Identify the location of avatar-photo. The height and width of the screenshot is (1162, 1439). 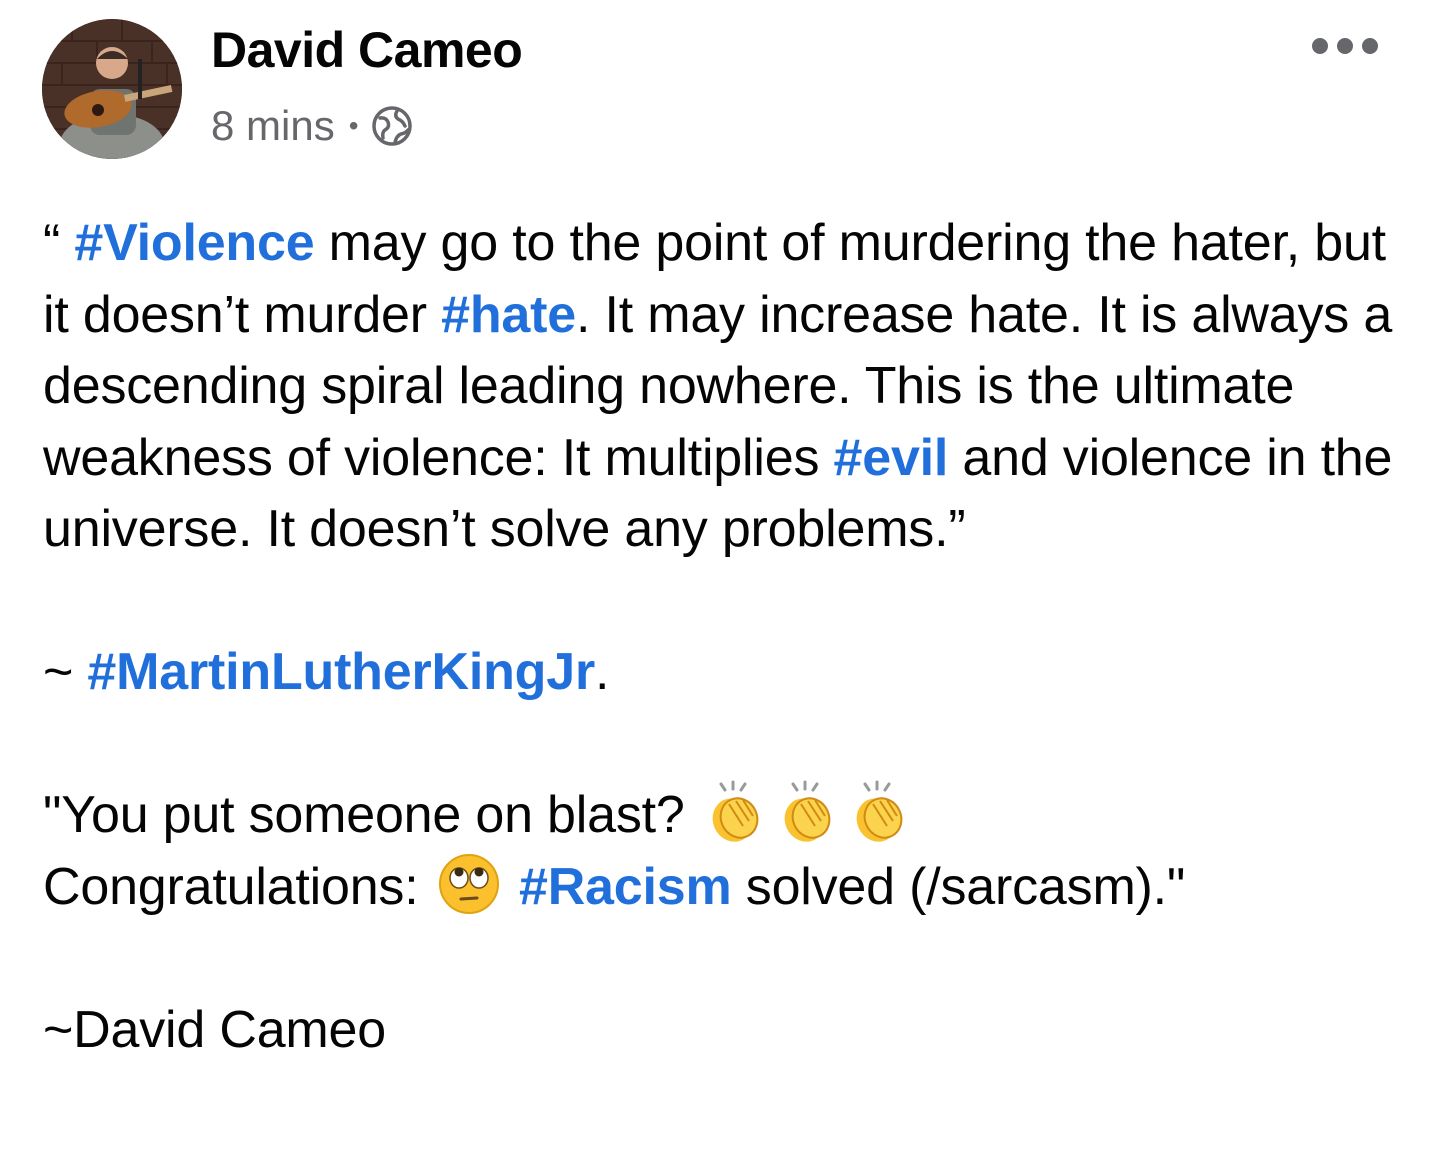
(112, 89).